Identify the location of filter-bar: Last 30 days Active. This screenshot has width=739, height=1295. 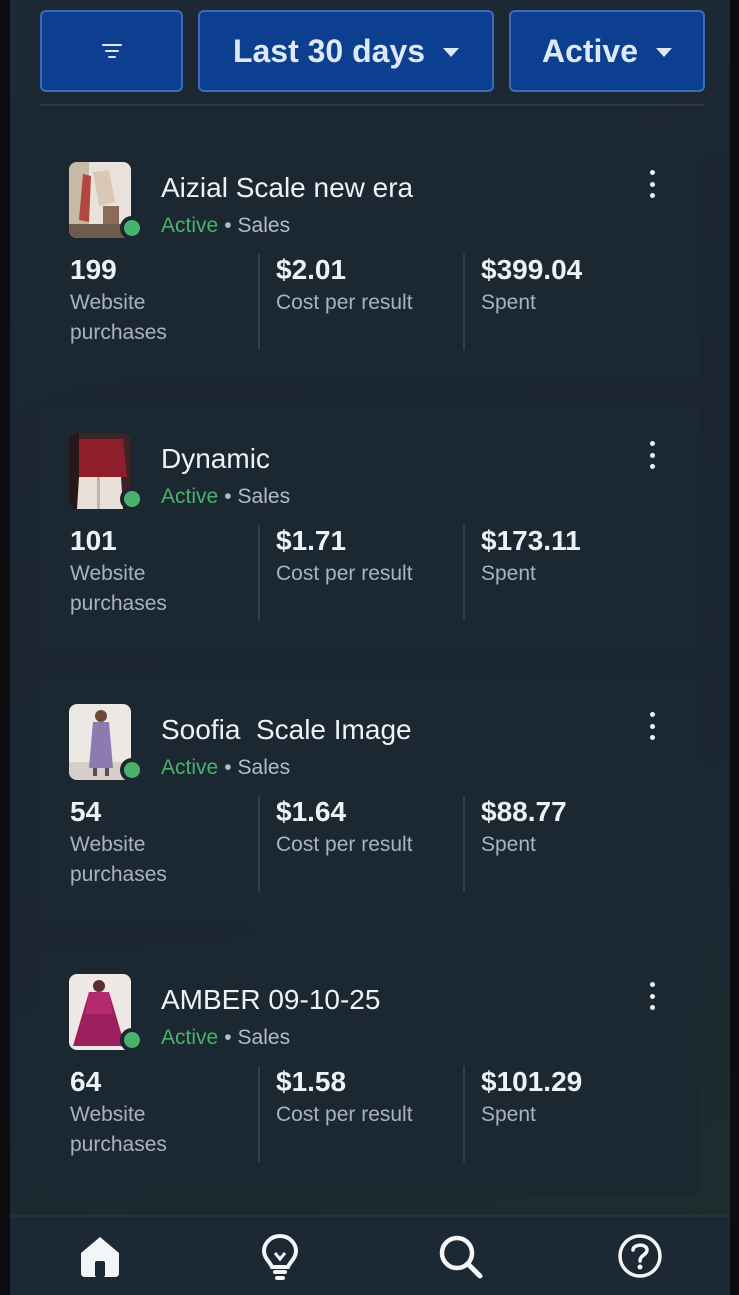
(370, 52).